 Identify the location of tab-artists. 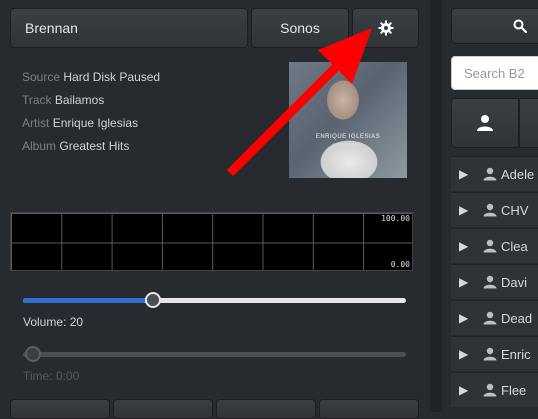
(485, 123).